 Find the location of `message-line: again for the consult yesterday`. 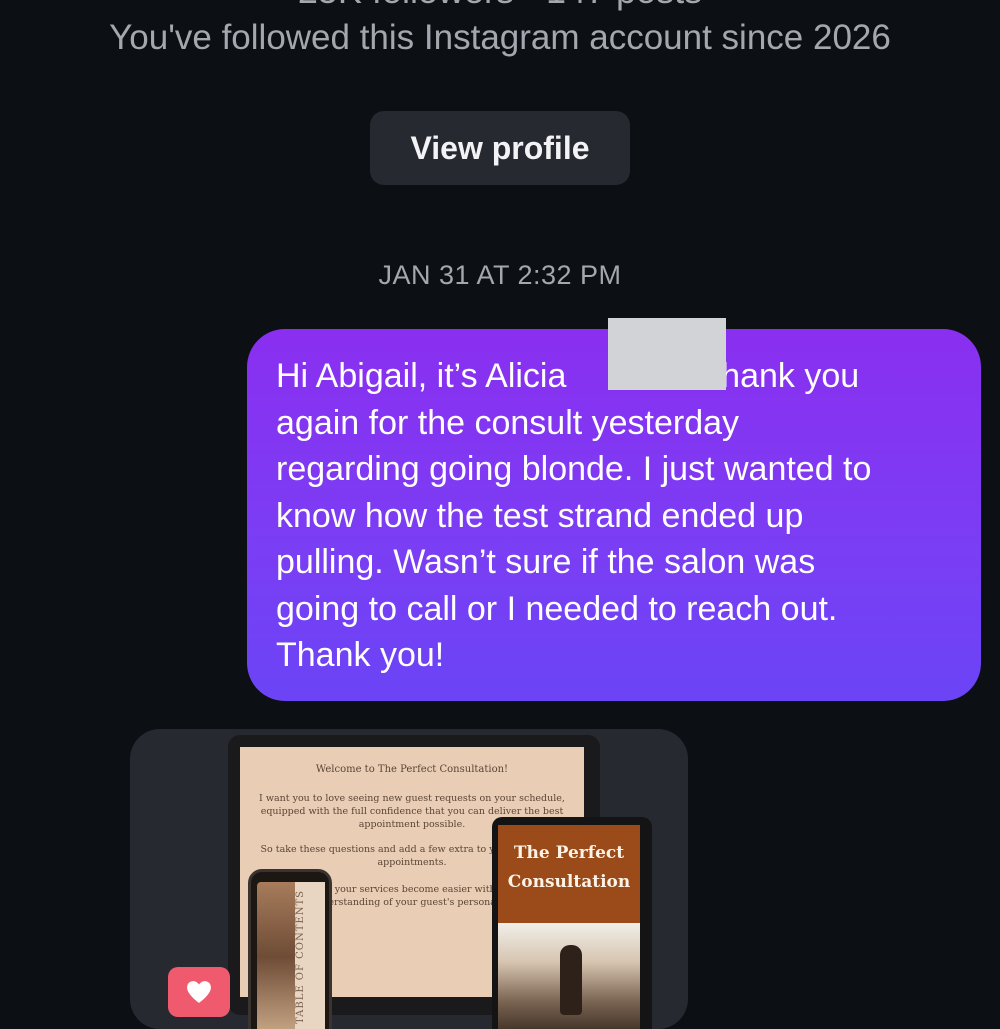

message-line: again for the consult yesterday is located at coordinates (508, 422).